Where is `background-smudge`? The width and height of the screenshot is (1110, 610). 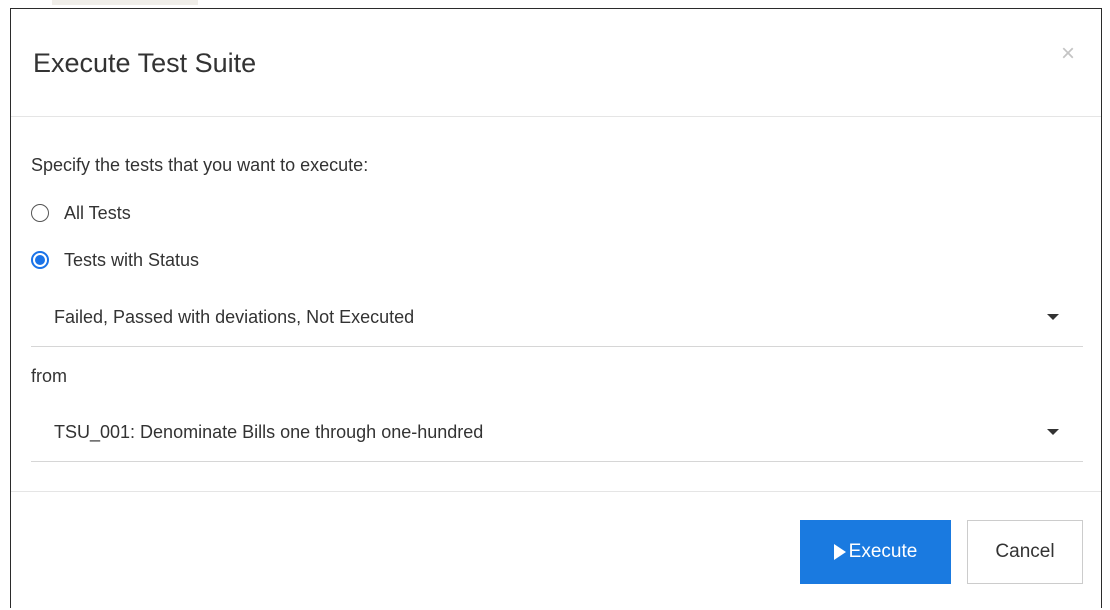 background-smudge is located at coordinates (125, 2).